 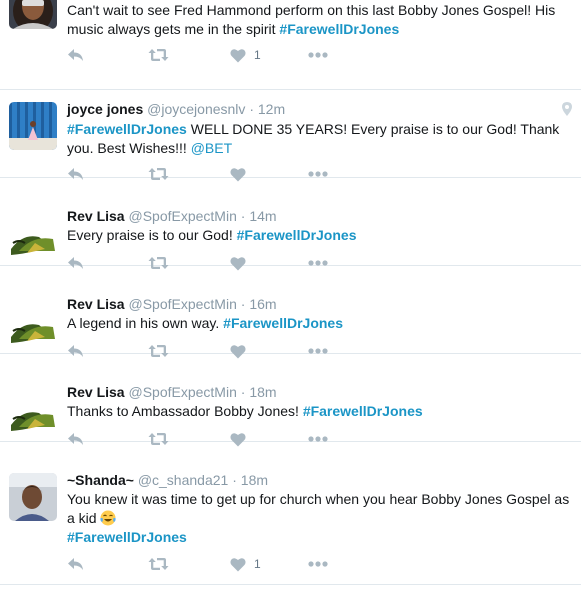 I want to click on tweet-header: Rev Lisa @SpofExpectMin · 18m, so click(x=172, y=392).